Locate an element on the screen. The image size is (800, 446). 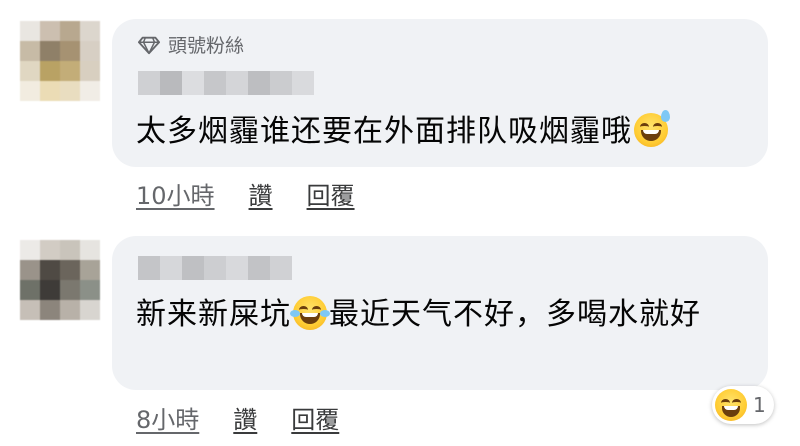
grinning-sweat-icon is located at coordinates (652, 128).